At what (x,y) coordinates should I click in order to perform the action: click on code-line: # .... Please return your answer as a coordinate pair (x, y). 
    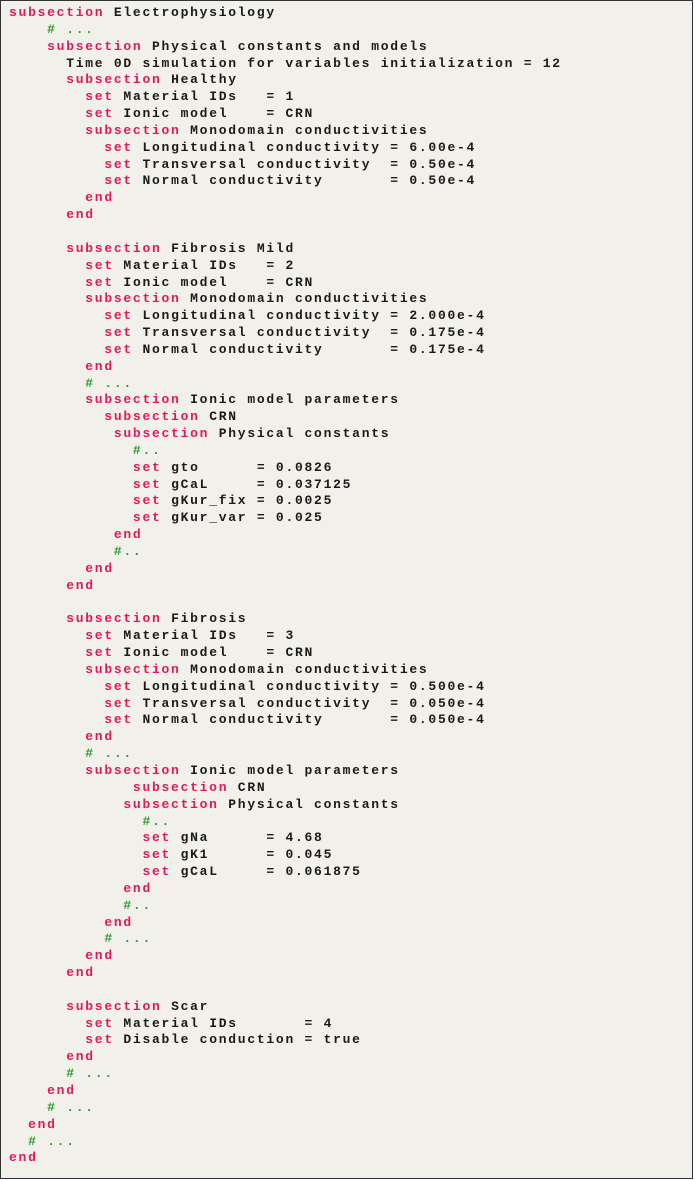
    Looking at the image, I should click on (350, 384).